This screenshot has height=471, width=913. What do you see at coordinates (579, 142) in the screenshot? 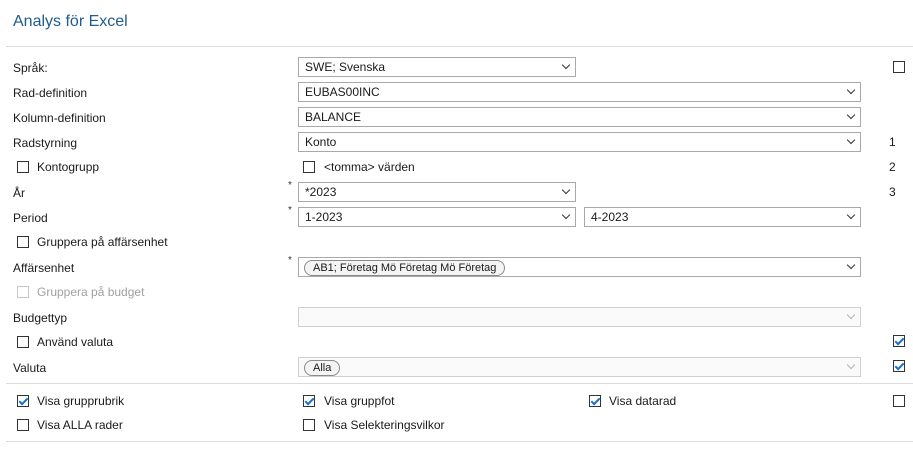
I see `radstyrning-select: Konto` at bounding box center [579, 142].